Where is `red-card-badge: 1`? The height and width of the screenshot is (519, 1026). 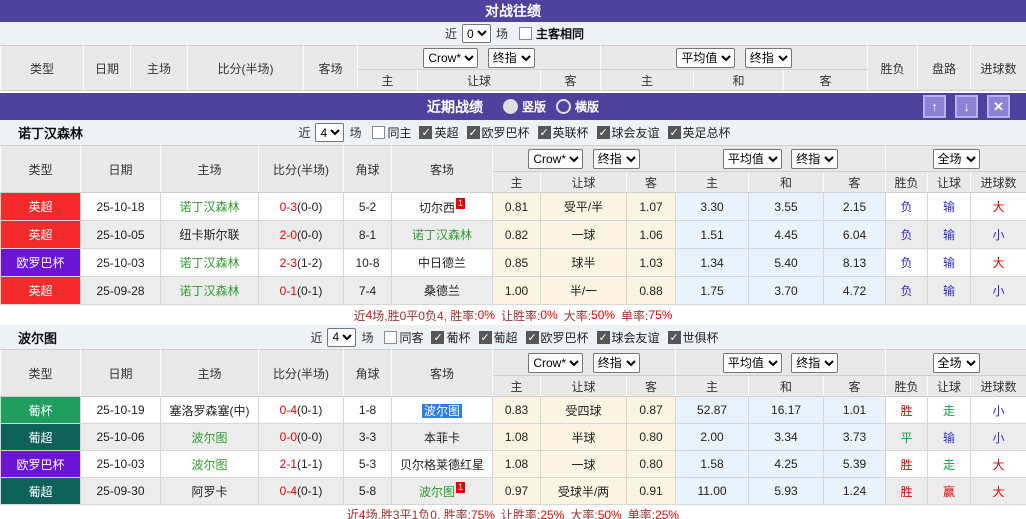
red-card-badge: 1 is located at coordinates (461, 487).